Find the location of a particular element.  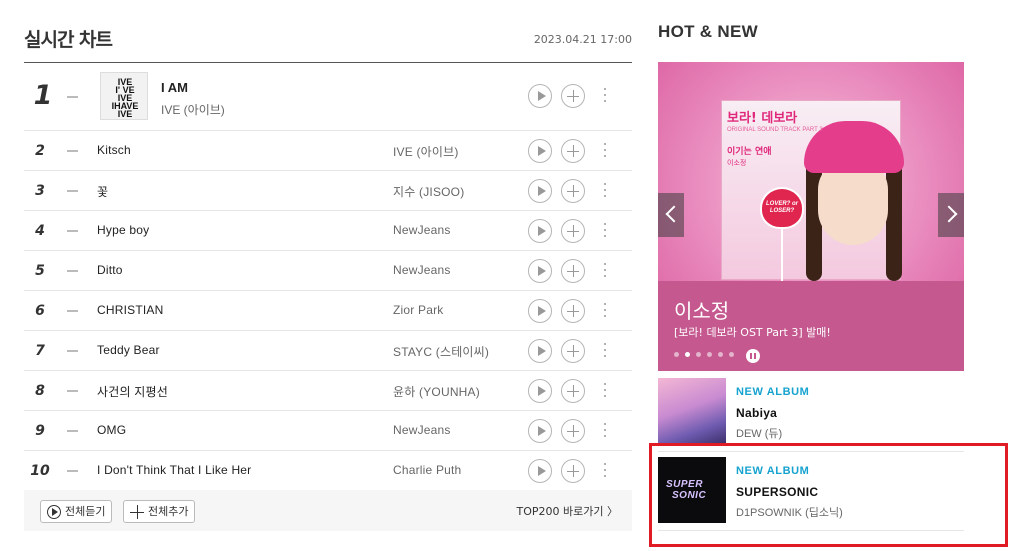

lollipop-text: LOVER? or LOSER? is located at coordinates (781, 207).